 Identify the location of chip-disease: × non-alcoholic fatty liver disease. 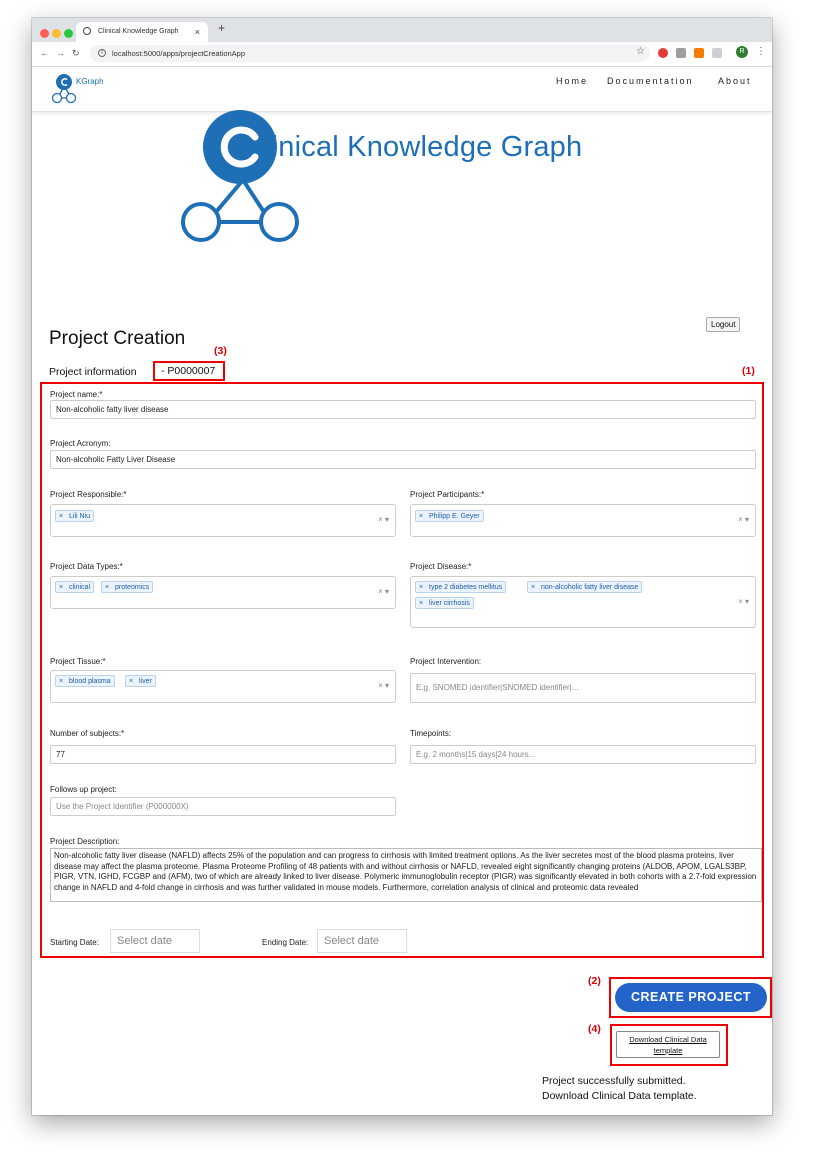
(585, 587).